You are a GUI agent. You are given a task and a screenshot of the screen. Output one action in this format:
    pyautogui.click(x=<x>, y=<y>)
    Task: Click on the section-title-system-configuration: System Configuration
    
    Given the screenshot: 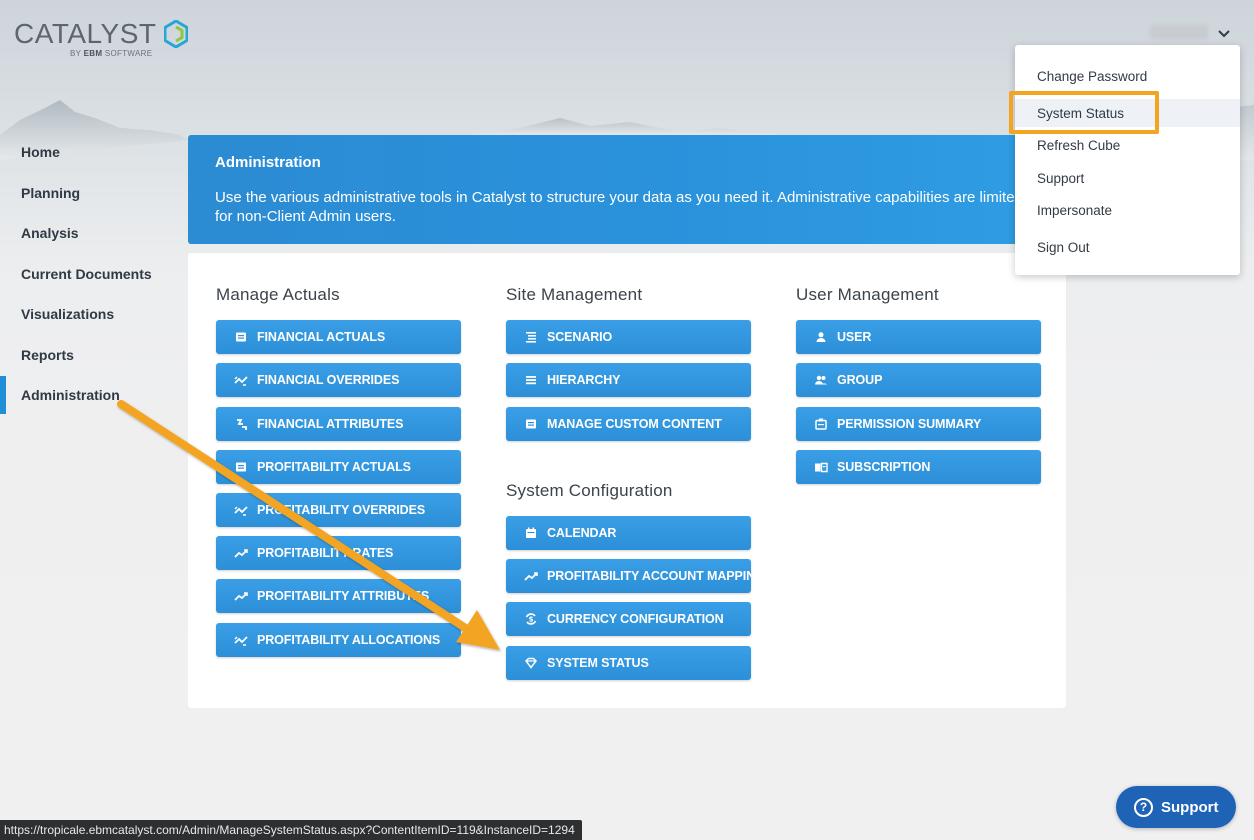 What is the action you would take?
    pyautogui.click(x=589, y=490)
    